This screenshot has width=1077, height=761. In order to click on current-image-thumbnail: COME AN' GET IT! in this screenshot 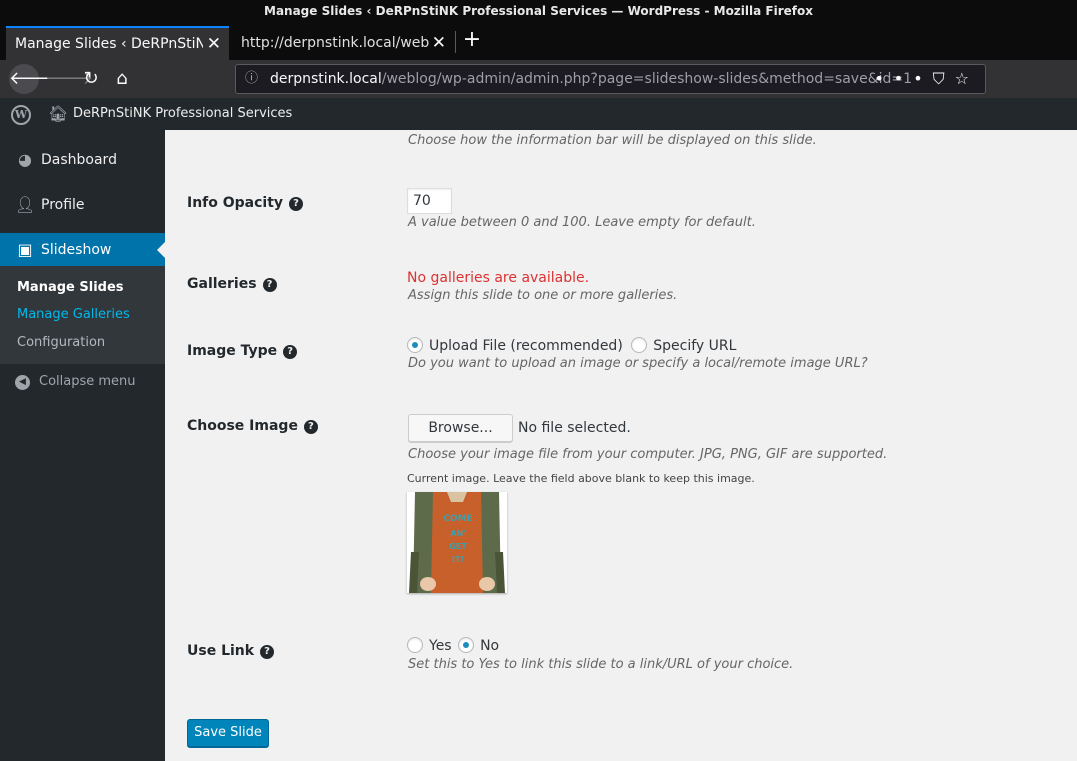, I will do `click(457, 542)`.